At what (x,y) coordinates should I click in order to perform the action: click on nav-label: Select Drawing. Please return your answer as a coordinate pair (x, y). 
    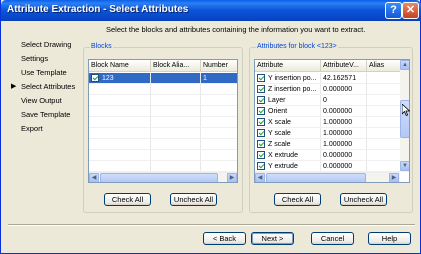
    Looking at the image, I should click on (46, 44).